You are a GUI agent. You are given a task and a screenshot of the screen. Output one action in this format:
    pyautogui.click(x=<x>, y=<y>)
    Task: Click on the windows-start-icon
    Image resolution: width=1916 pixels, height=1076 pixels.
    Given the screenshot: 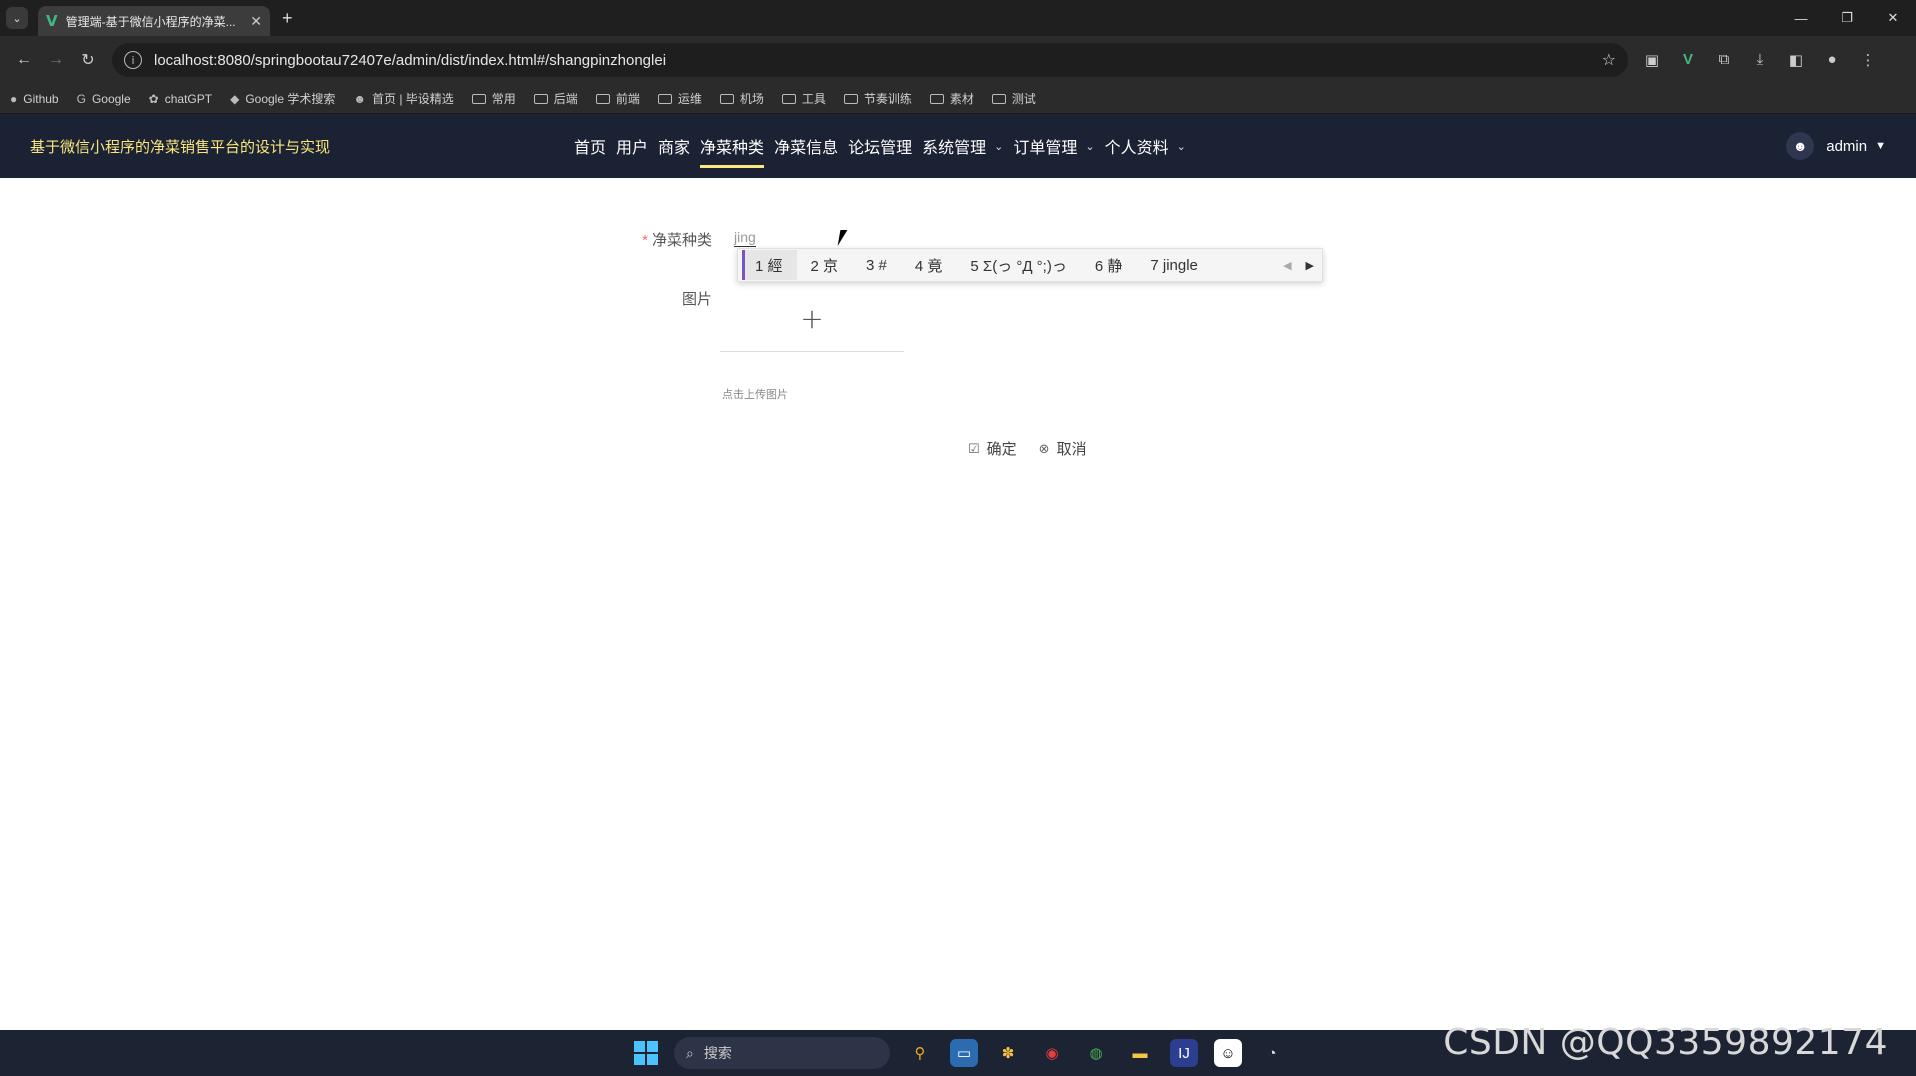 What is the action you would take?
    pyautogui.click(x=646, y=1053)
    